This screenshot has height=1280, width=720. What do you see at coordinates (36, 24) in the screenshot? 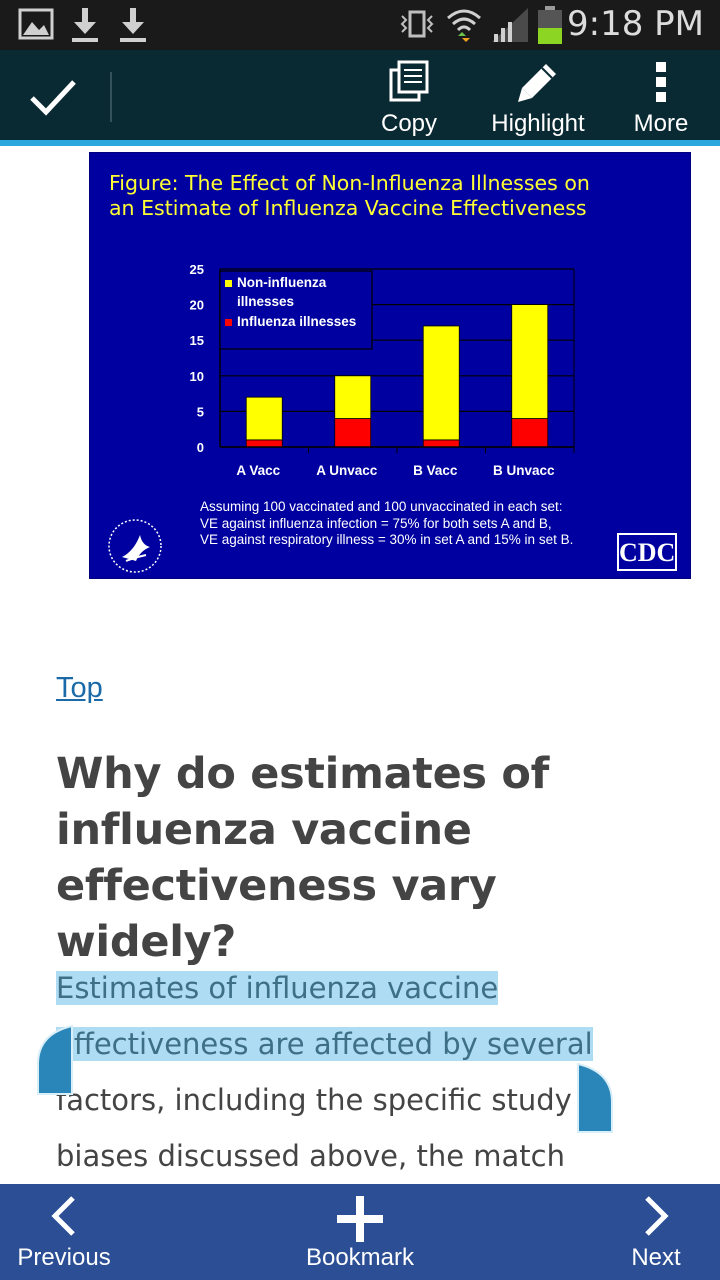
I see `gallery-icon` at bounding box center [36, 24].